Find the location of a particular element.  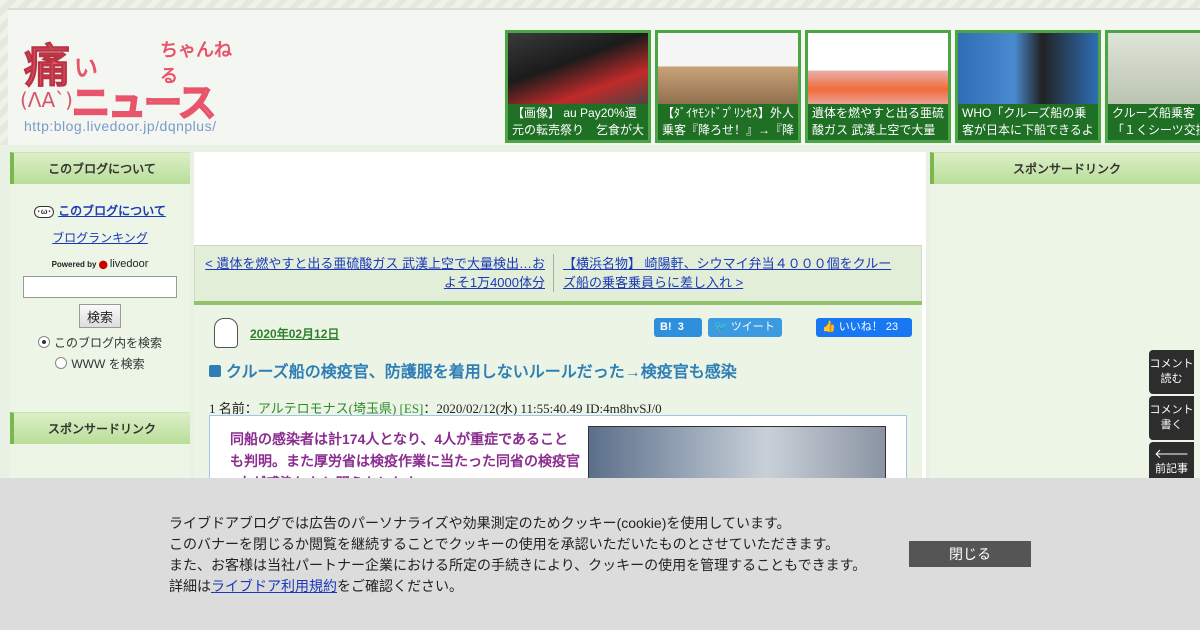

article-date: 2020年02月12日 is located at coordinates (294, 333).